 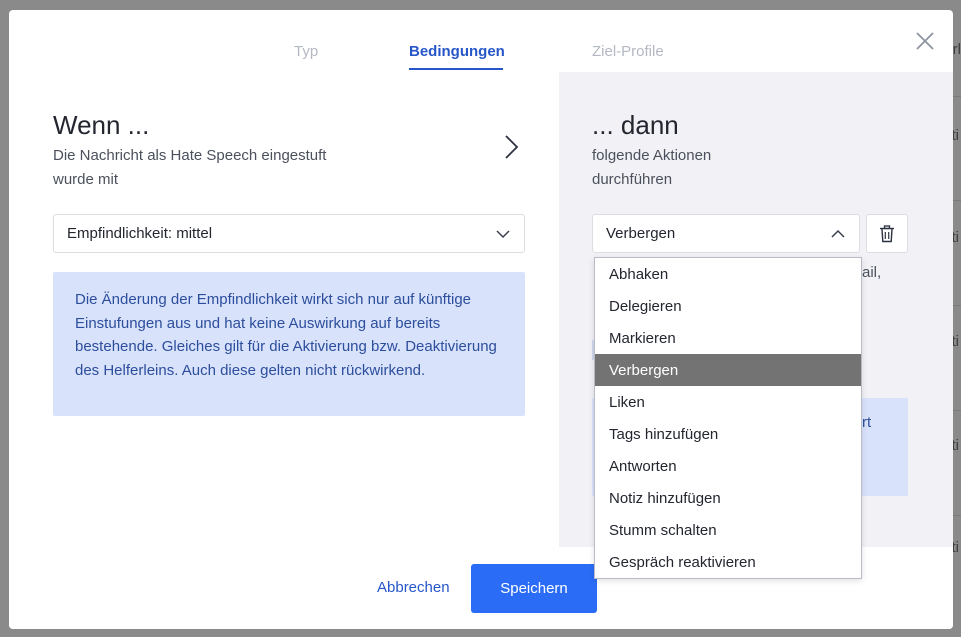 I want to click on chevron-down-icon, so click(x=503, y=234).